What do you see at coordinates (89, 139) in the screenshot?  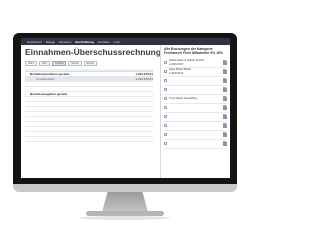 I see `table-row` at bounding box center [89, 139].